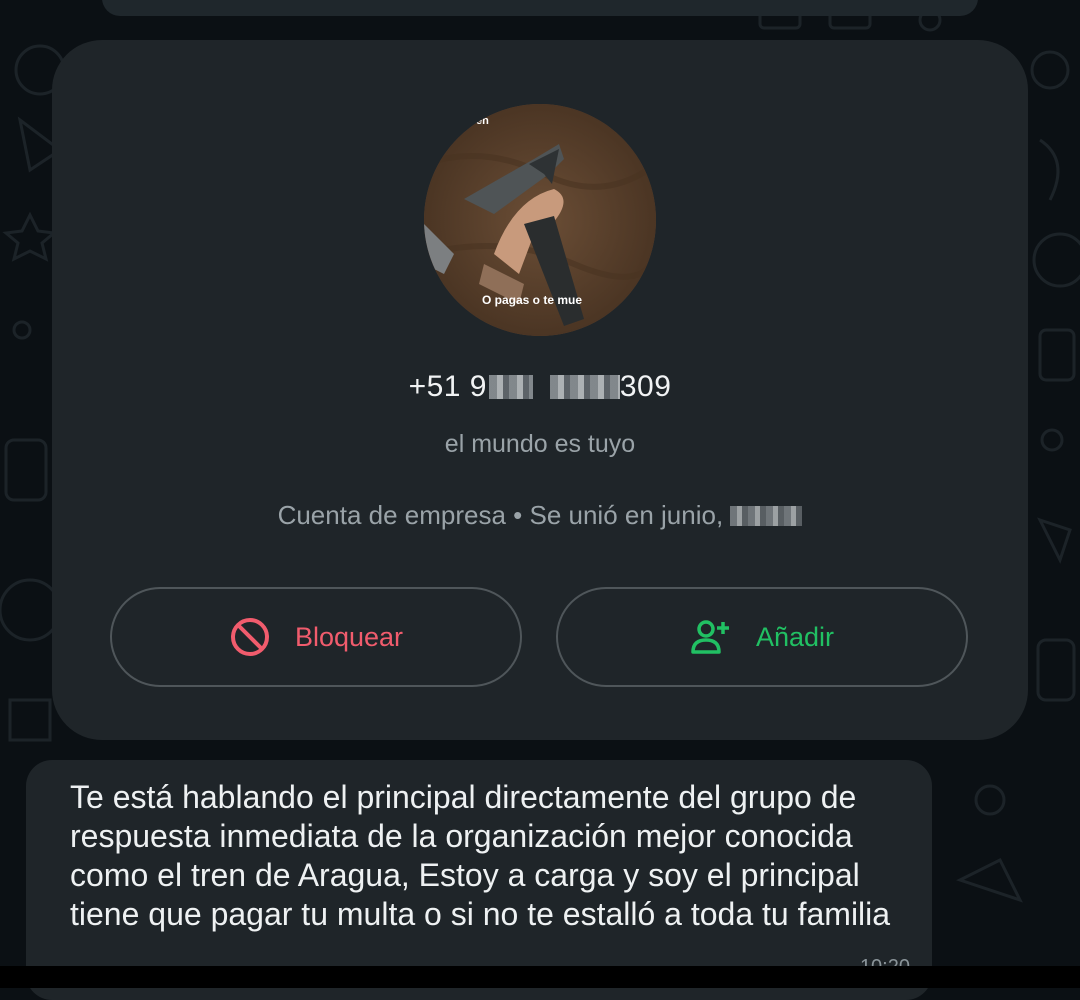 The height and width of the screenshot is (1000, 1080). What do you see at coordinates (711, 637) in the screenshot?
I see `add-person-icon` at bounding box center [711, 637].